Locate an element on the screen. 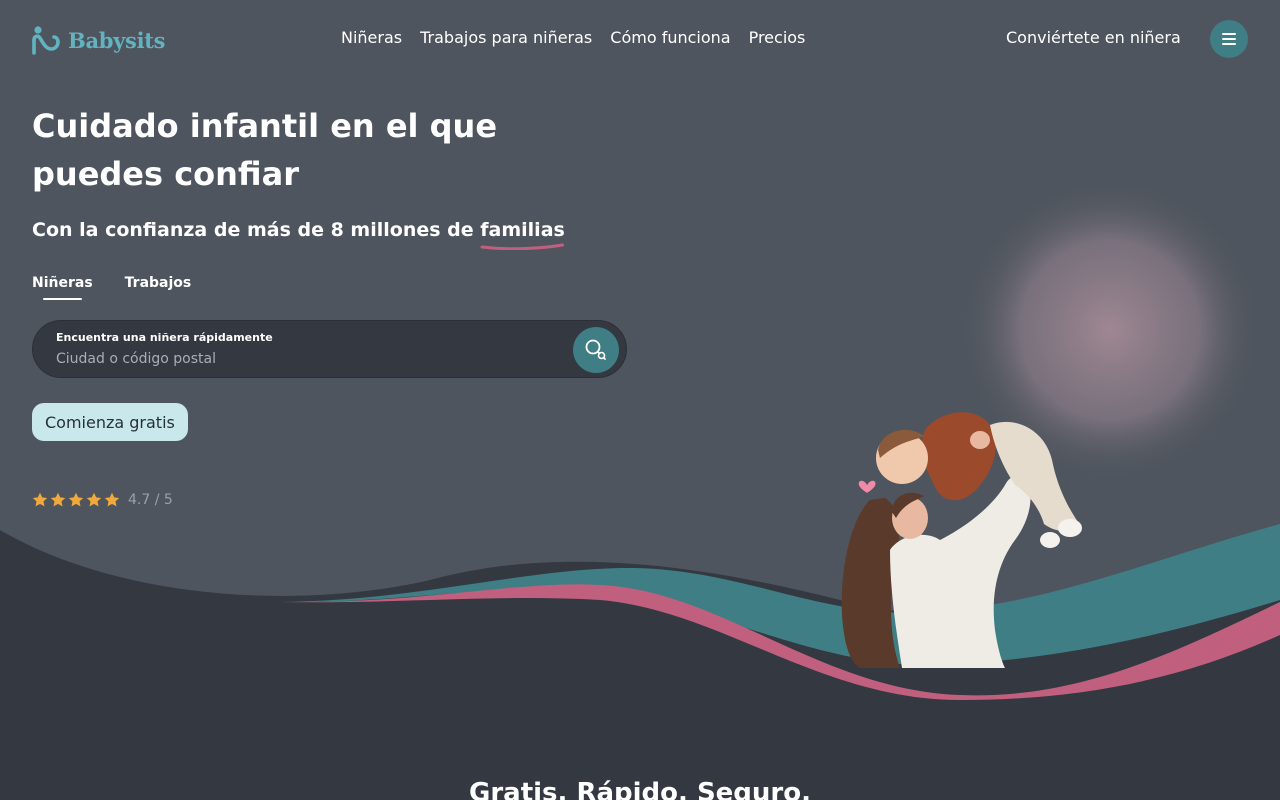 The image size is (1280, 800). become-babysitter-link: Conviértete en niñera is located at coordinates (1093, 38).